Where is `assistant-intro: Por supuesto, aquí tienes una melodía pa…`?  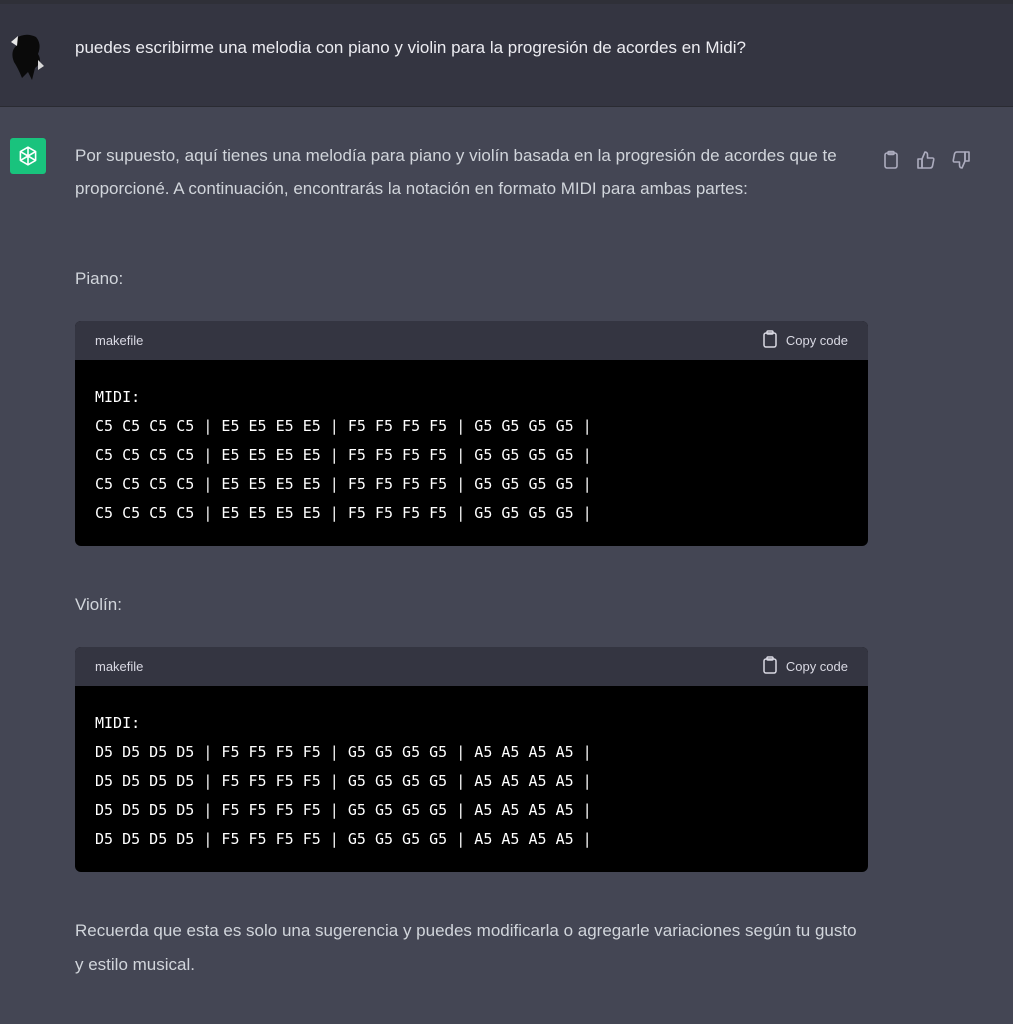 assistant-intro: Por supuesto, aquí tienes una melodía pa… is located at coordinates (471, 172).